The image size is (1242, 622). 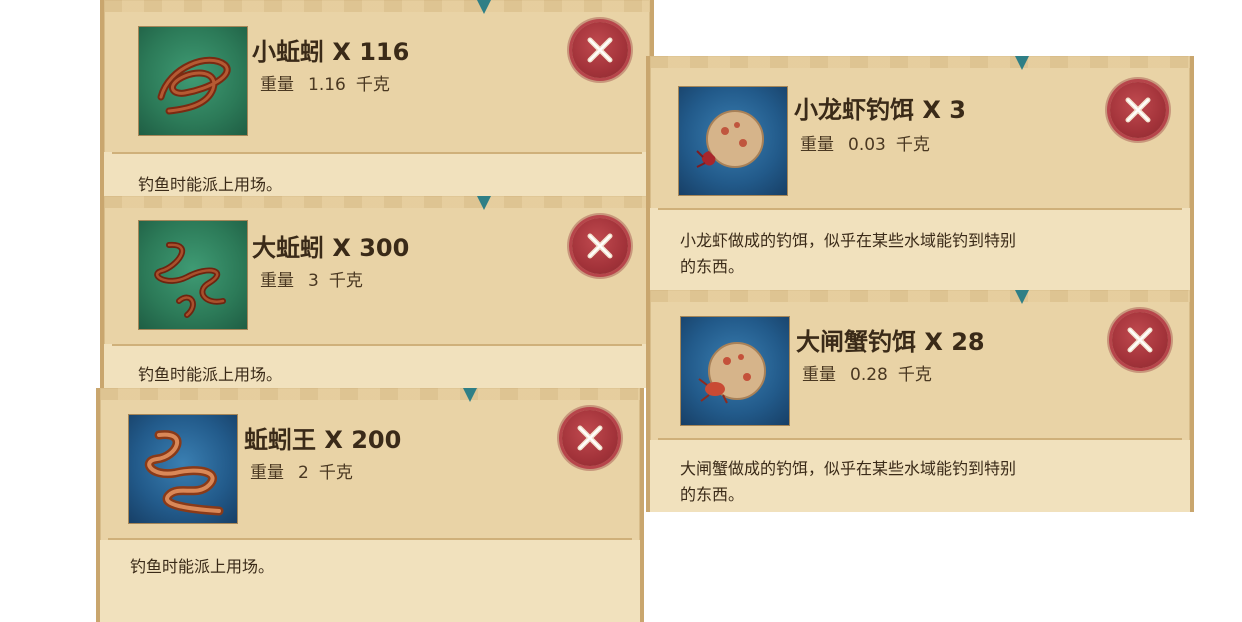 I want to click on item-weight: 重量 2 千克, so click(x=301, y=470).